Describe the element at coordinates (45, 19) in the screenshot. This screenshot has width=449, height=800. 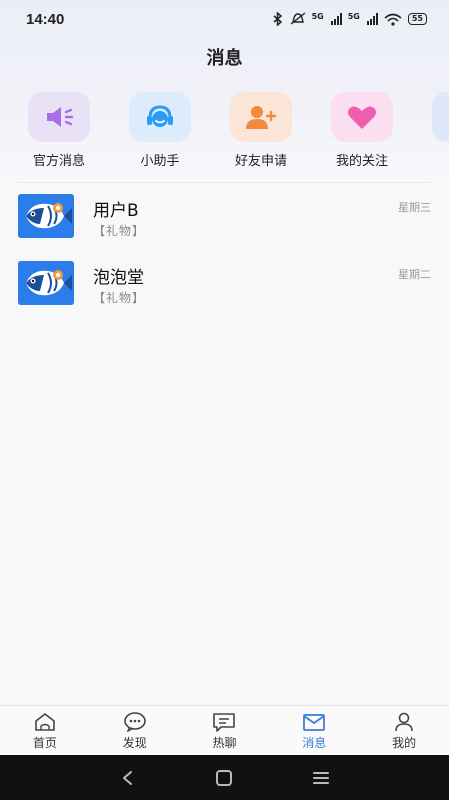
I see `status-time: 14:40` at that location.